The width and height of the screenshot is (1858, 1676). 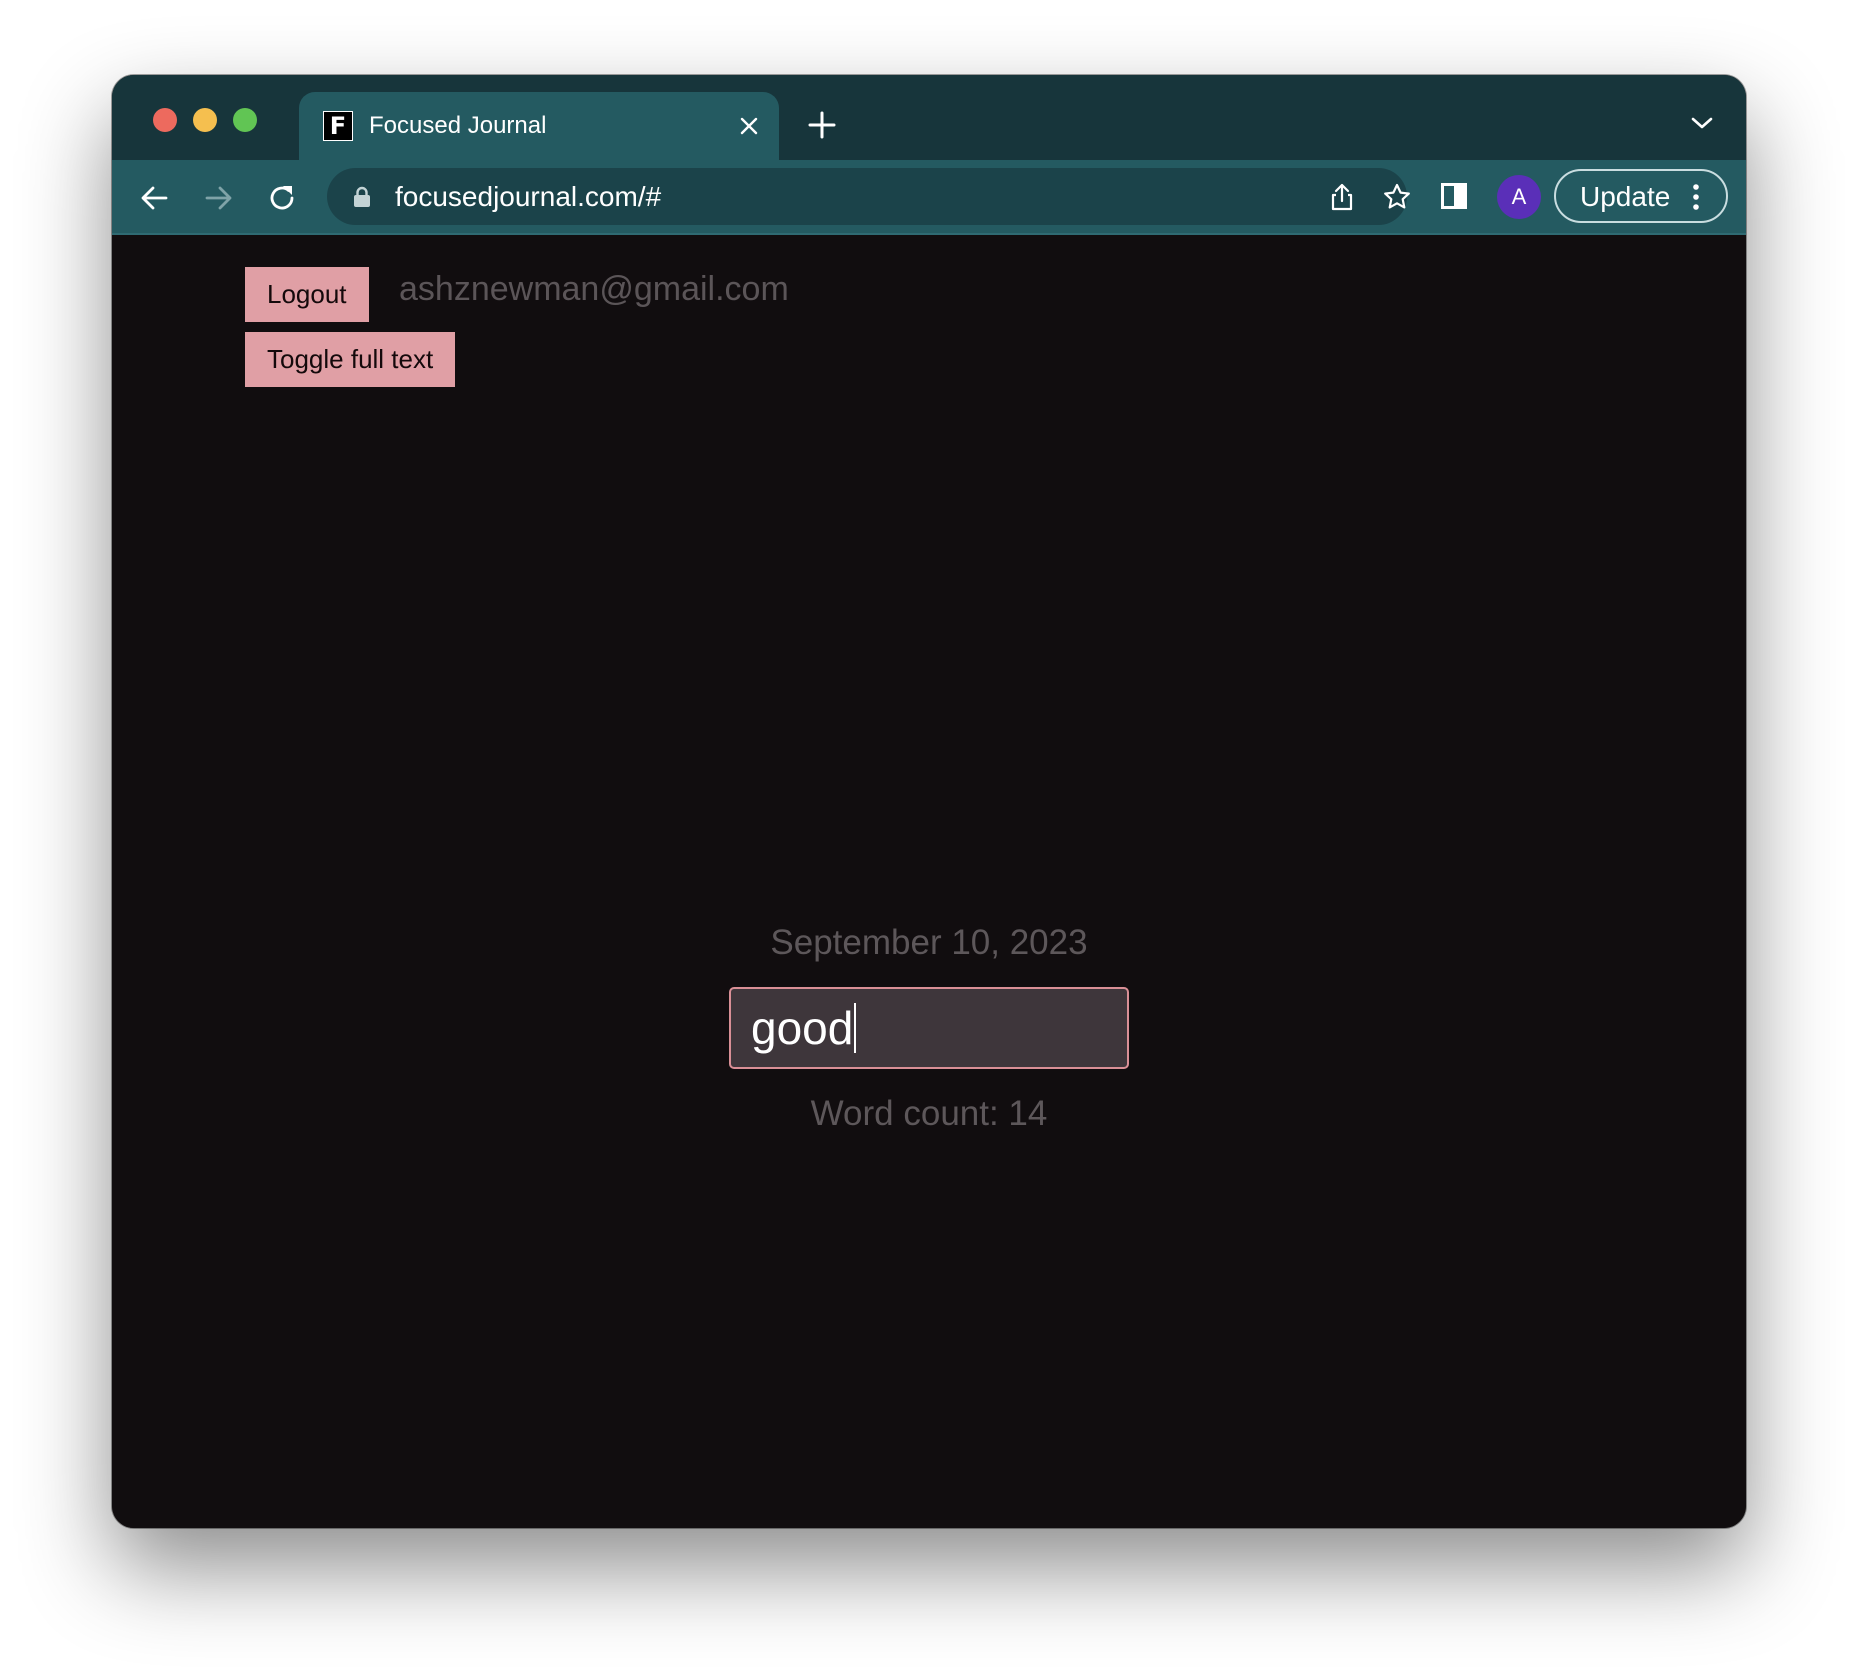 I want to click on text-caret, so click(x=855, y=1028).